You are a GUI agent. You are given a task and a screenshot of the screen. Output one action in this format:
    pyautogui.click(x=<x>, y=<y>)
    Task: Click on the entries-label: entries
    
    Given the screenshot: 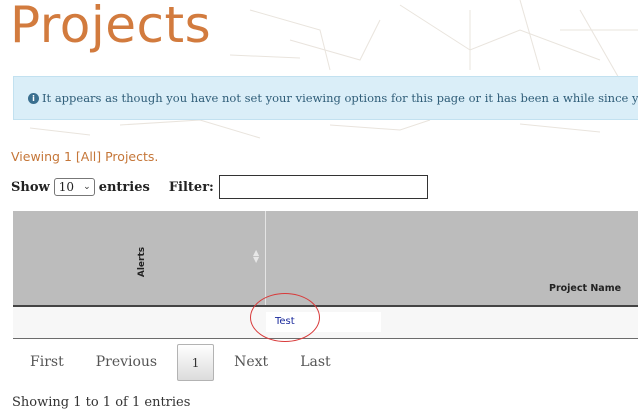 What is the action you would take?
    pyautogui.click(x=124, y=187)
    